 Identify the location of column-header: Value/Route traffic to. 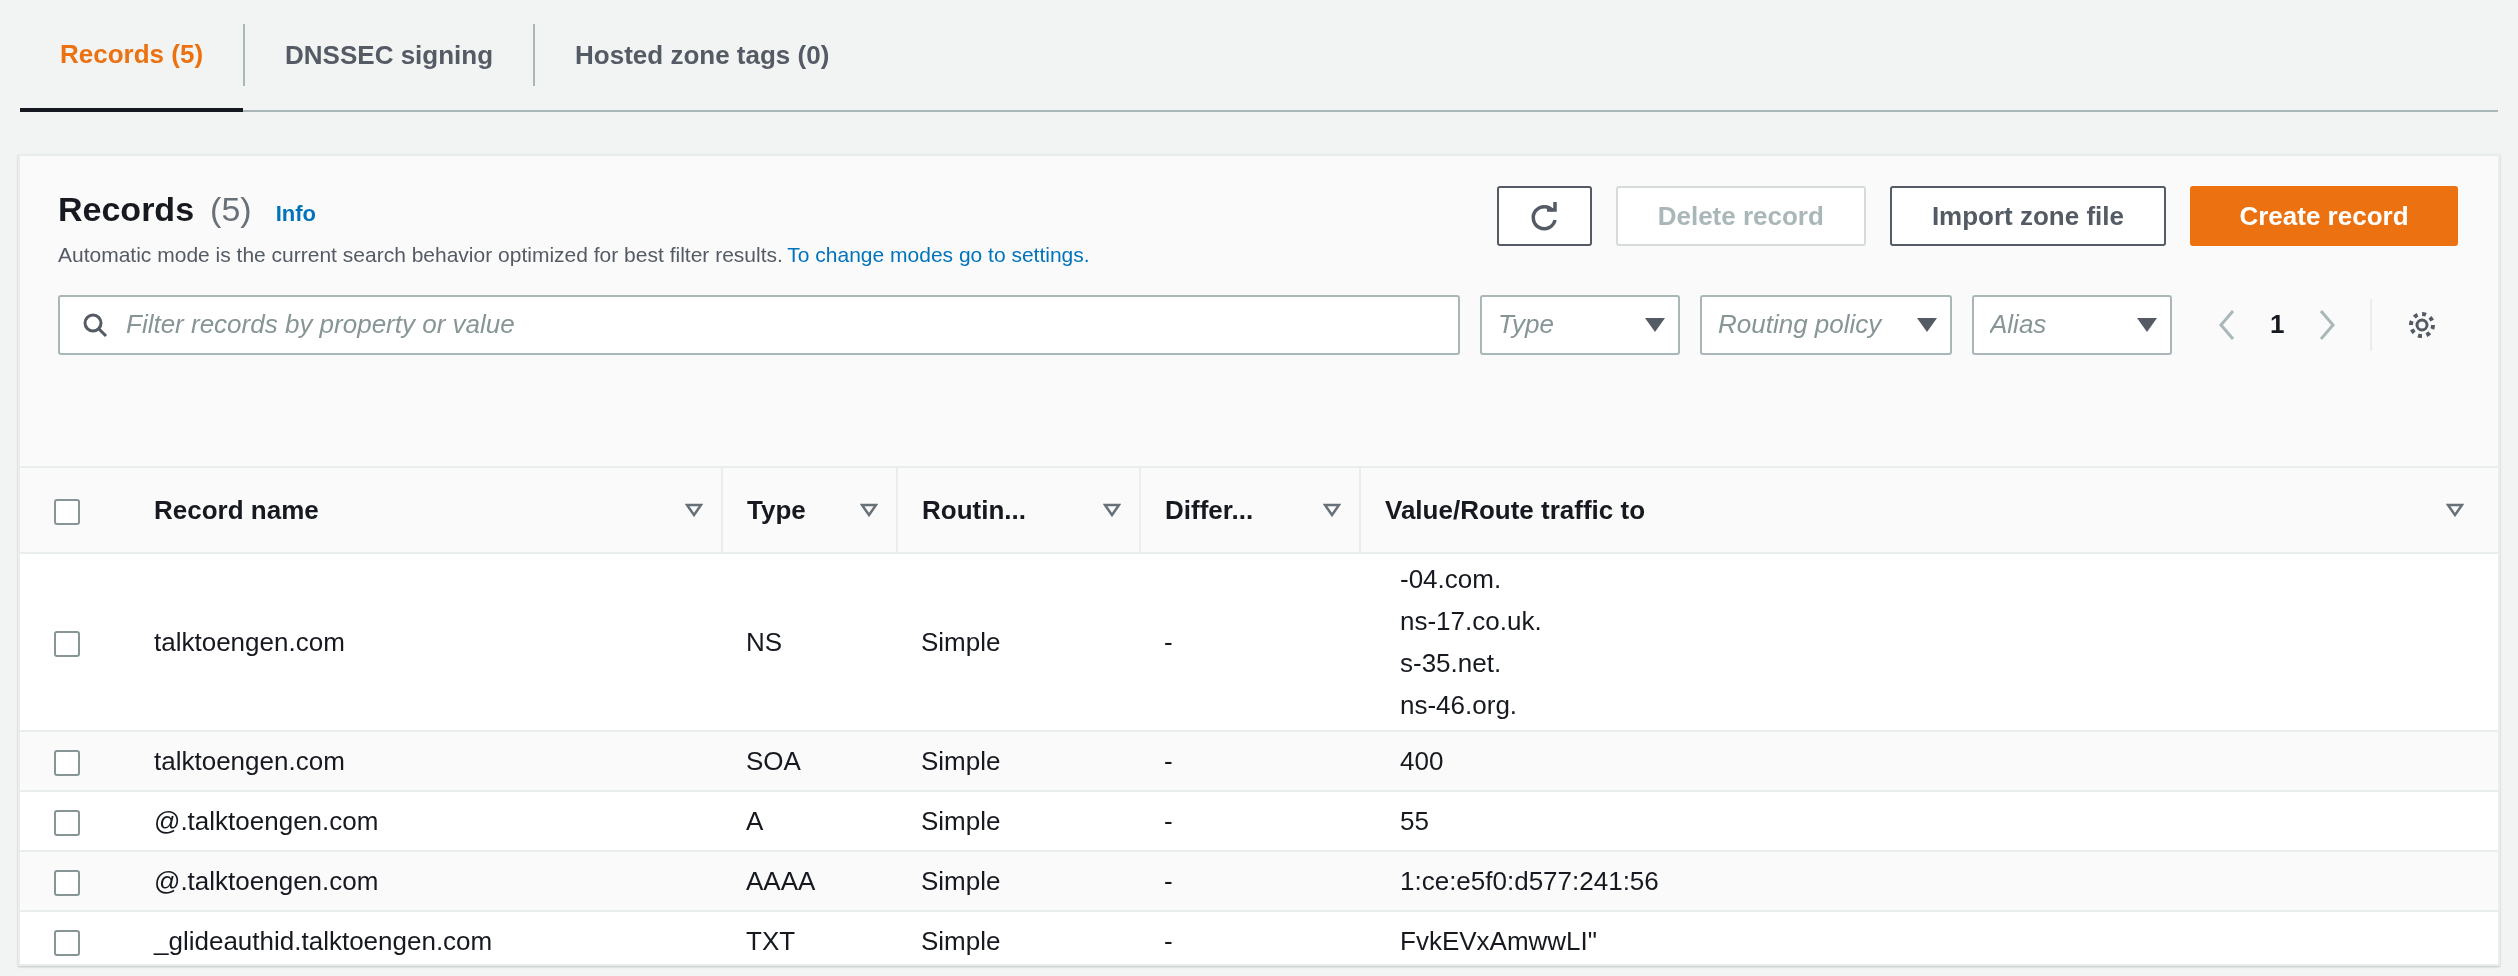
(1515, 510).